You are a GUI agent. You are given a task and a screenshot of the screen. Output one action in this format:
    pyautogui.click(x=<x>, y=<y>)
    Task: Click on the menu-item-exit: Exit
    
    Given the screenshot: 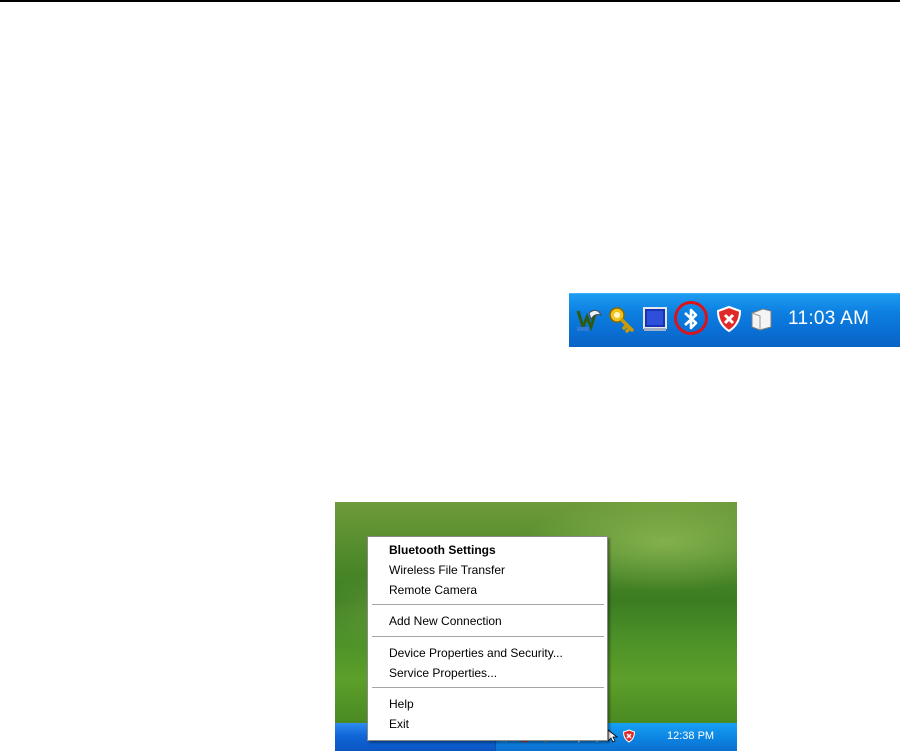 What is the action you would take?
    pyautogui.click(x=399, y=724)
    